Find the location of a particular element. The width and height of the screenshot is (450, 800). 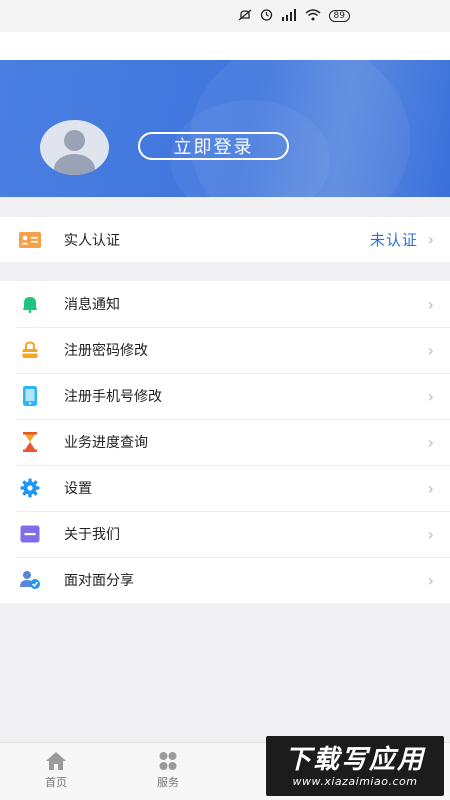

avatar-head is located at coordinates (74, 140).